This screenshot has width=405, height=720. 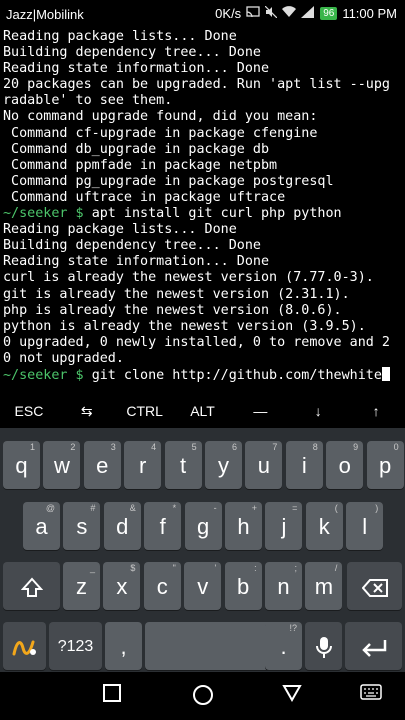 I want to click on terminal-line: No command upgrade found, did you mean:, so click(x=204, y=117).